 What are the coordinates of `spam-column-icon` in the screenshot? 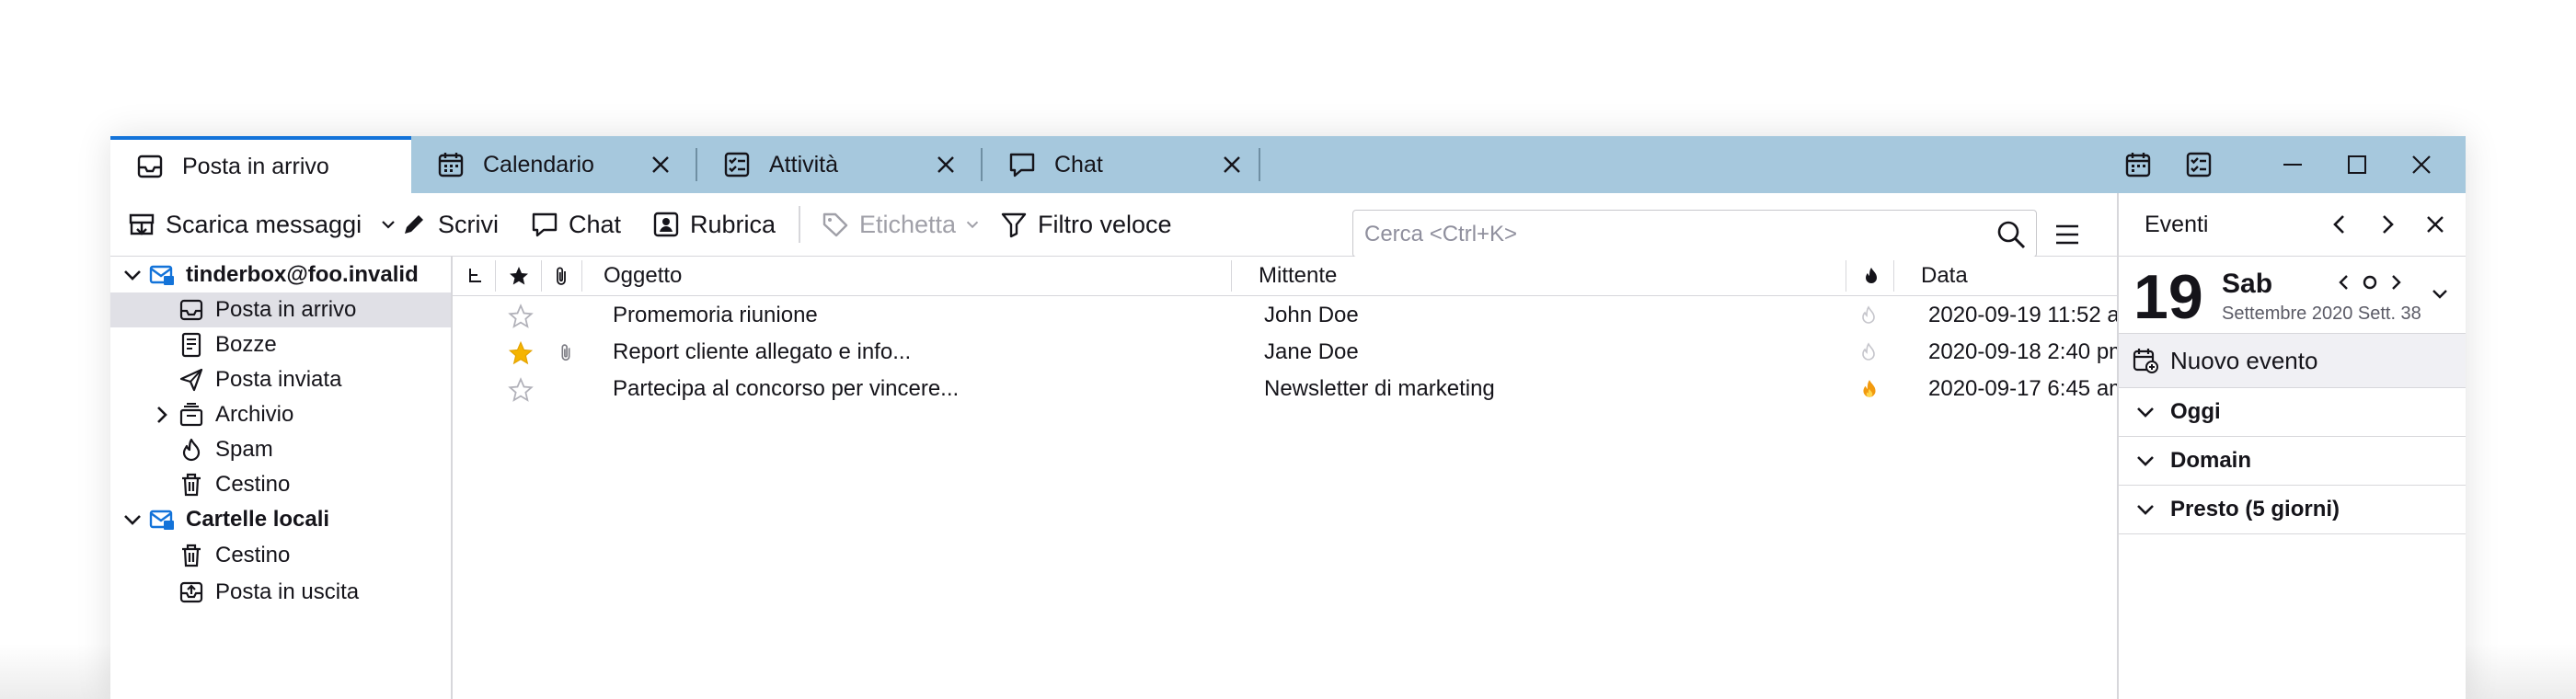 It's located at (1871, 276).